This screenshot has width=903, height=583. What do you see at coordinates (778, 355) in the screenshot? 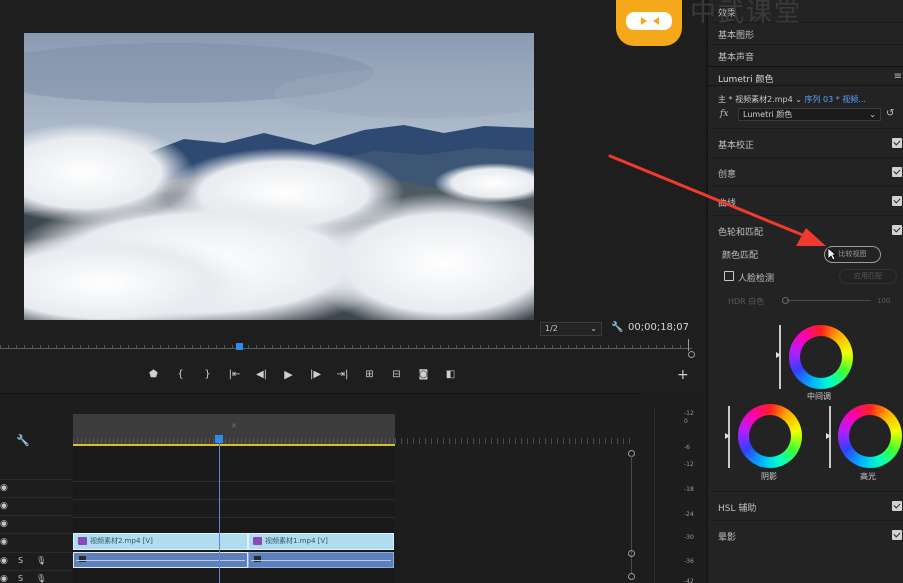
I see `midtone-luma-knob` at bounding box center [778, 355].